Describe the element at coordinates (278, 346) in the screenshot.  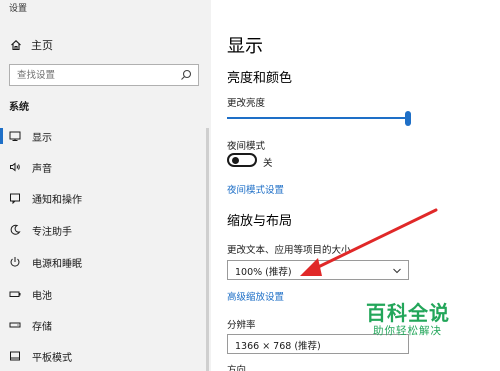
I see `resolution-value: 1366 × 768 (推荐)` at that location.